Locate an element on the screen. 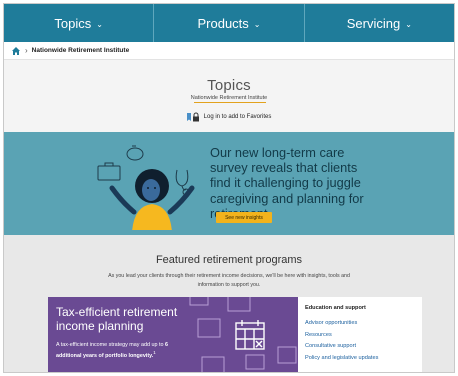  promo-footnote: 1 is located at coordinates (154, 352).